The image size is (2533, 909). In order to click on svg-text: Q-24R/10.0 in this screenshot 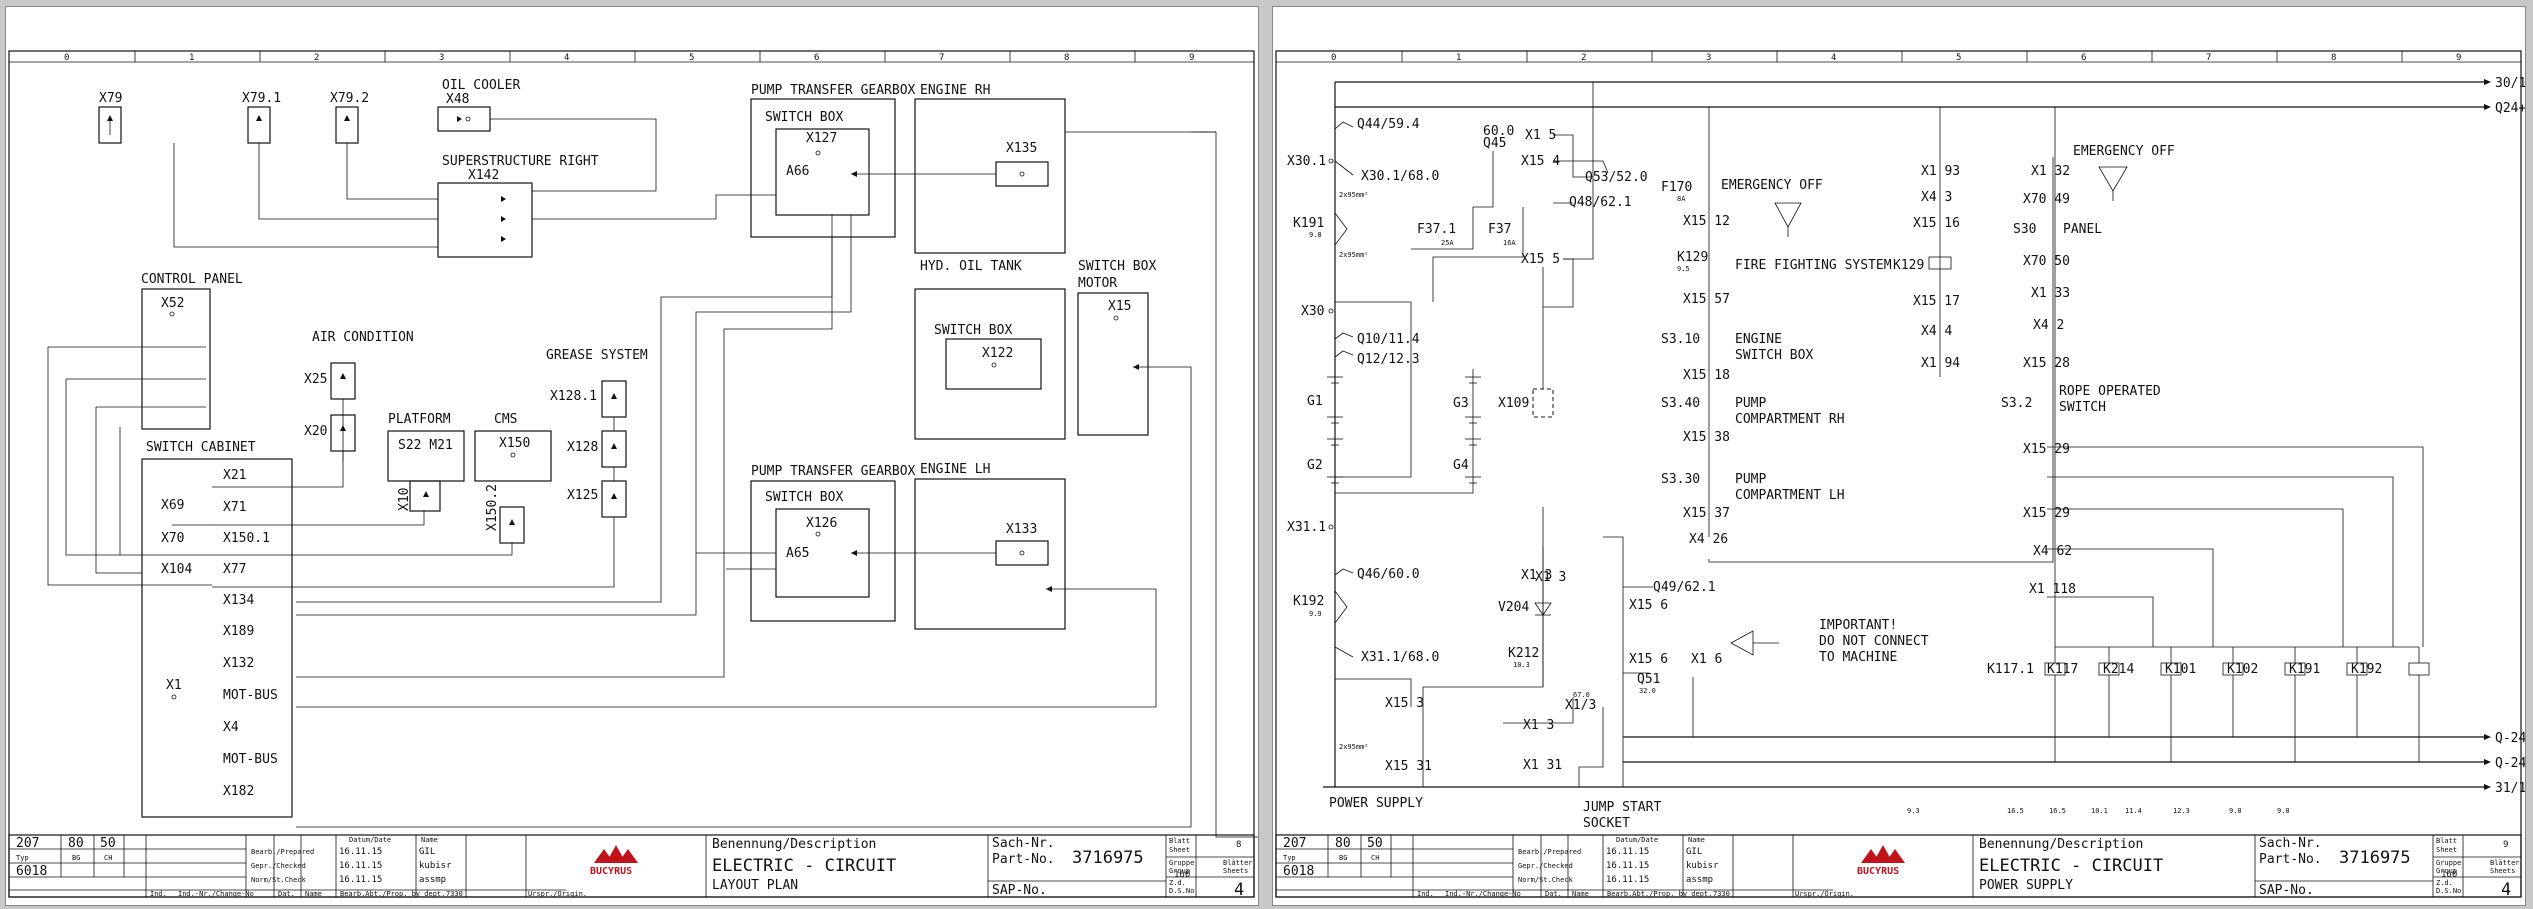, I will do `click(2510, 763)`.